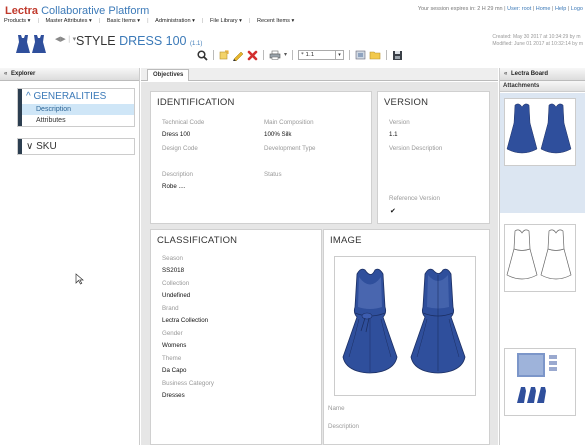 Image resolution: width=585 pixels, height=445 pixels. I want to click on brand-name: Lectra, so click(22, 11).